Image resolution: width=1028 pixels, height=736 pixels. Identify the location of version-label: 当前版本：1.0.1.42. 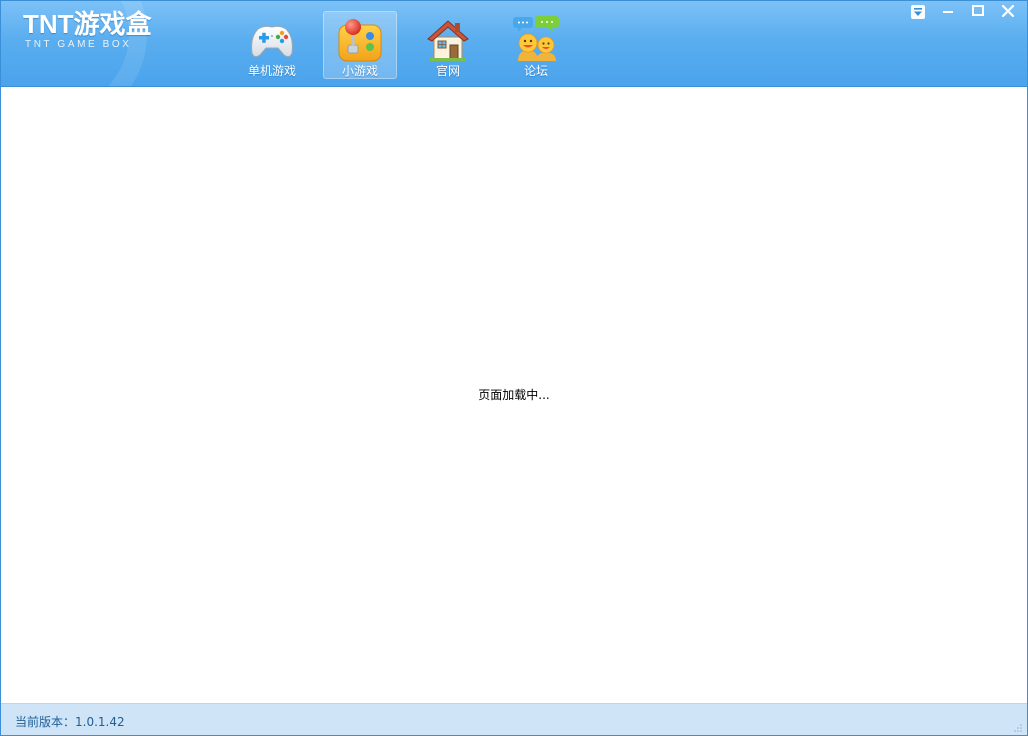
(70, 722).